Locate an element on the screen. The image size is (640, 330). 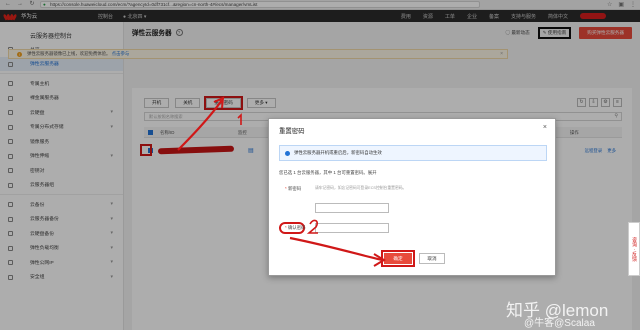
close-icon: × is located at coordinates (545, 127).